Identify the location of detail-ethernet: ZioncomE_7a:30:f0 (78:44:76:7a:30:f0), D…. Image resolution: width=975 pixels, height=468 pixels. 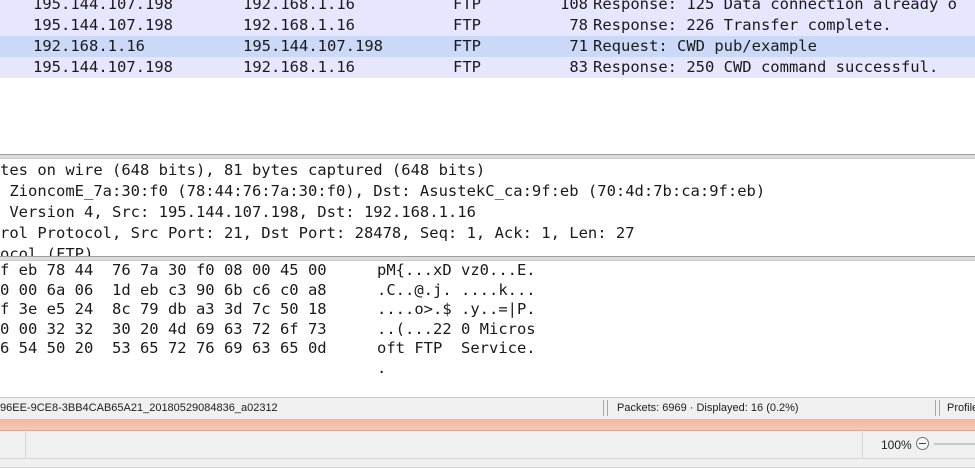
(382, 191).